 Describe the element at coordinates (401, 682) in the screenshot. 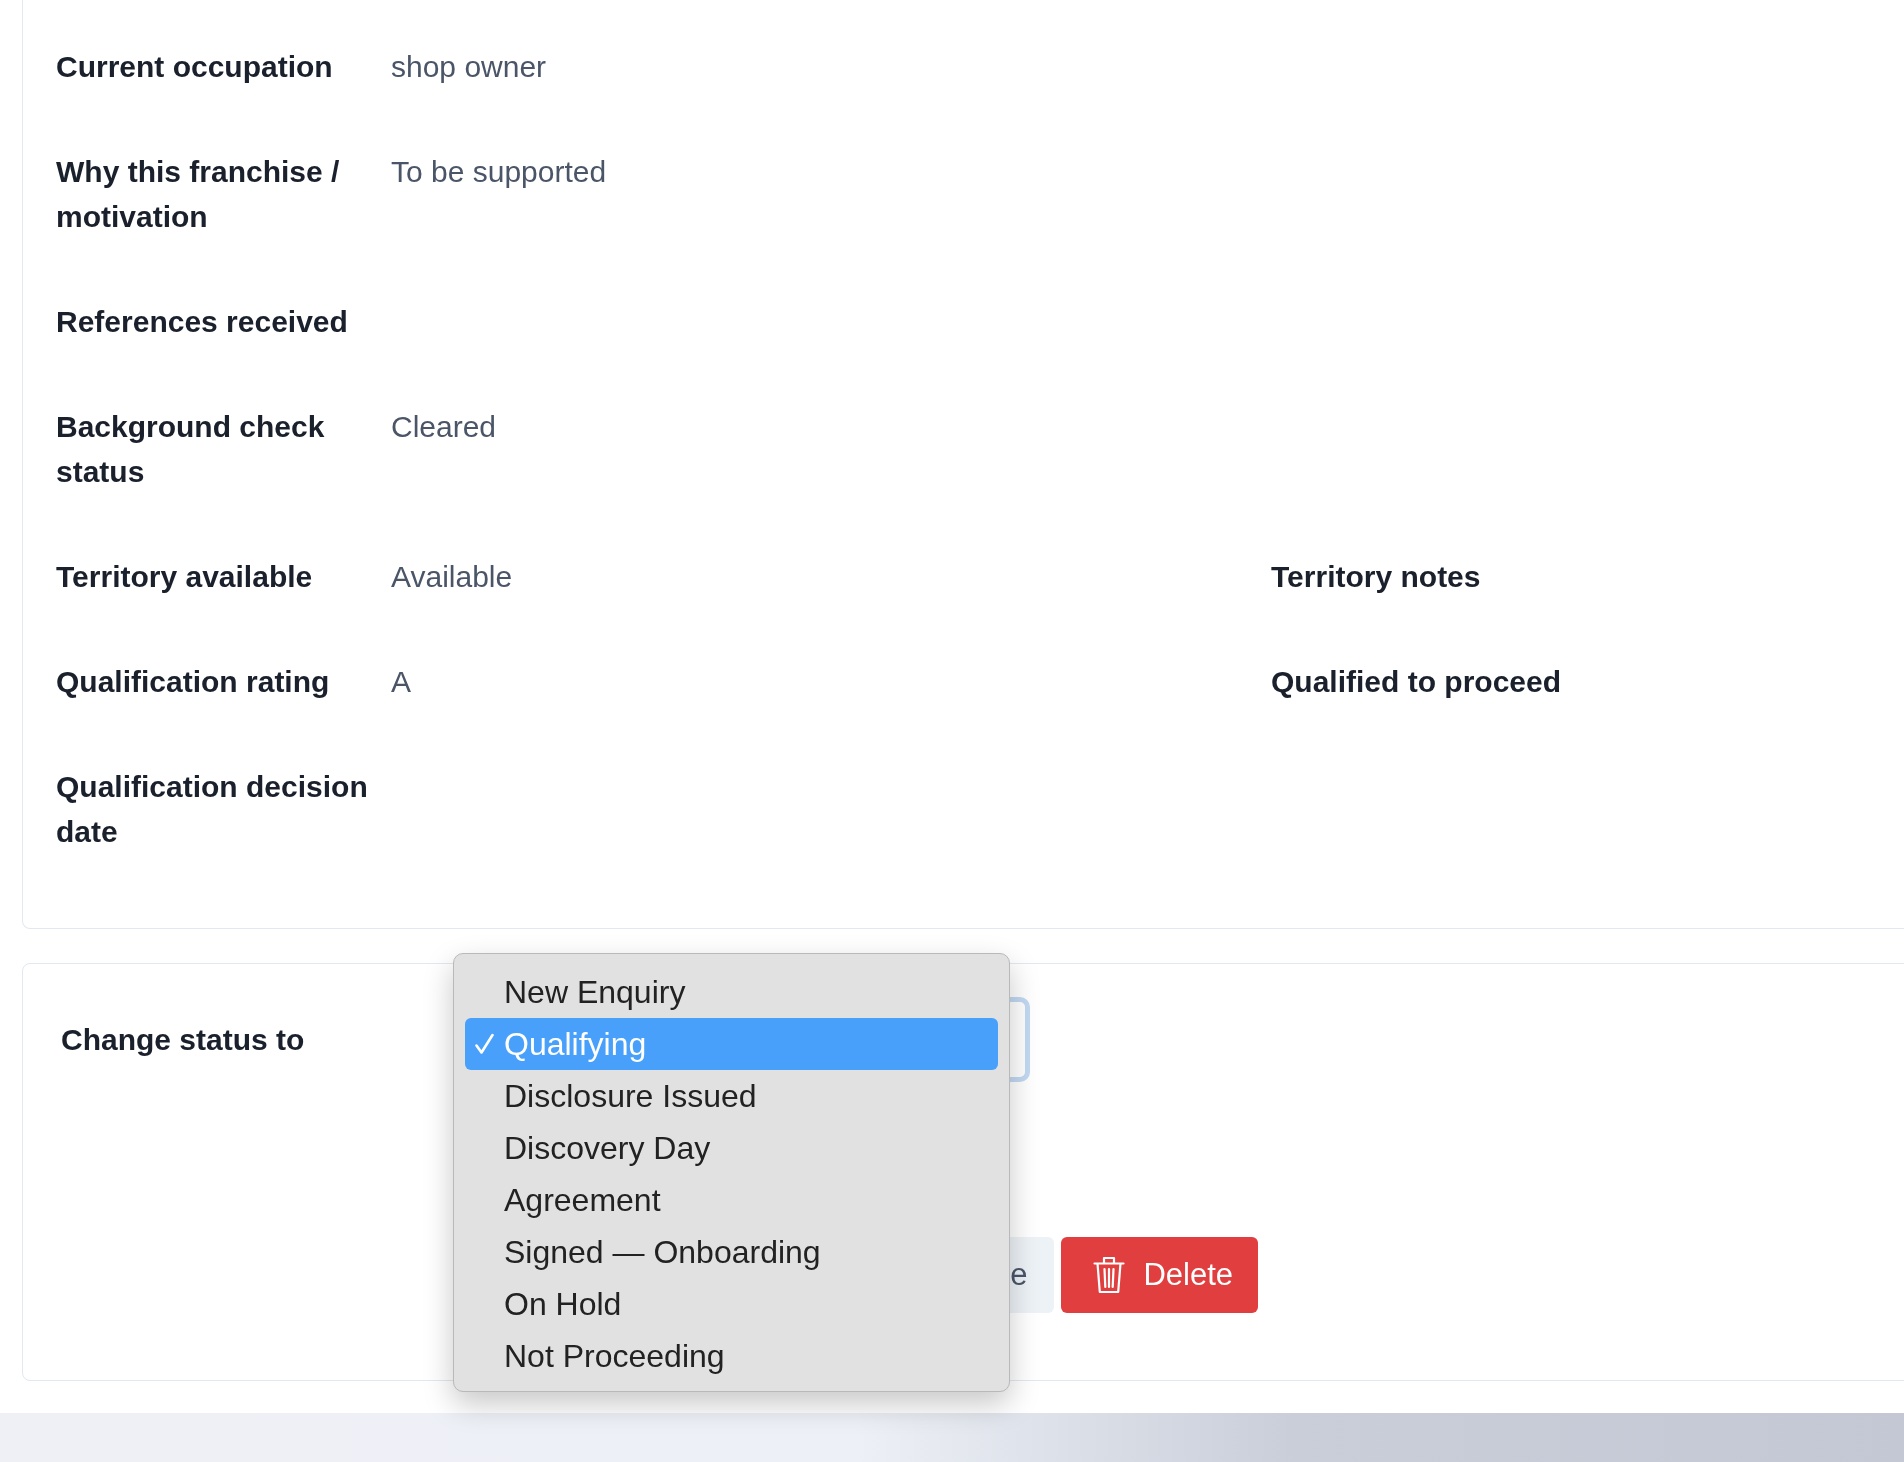

I see `field-value: A` at that location.